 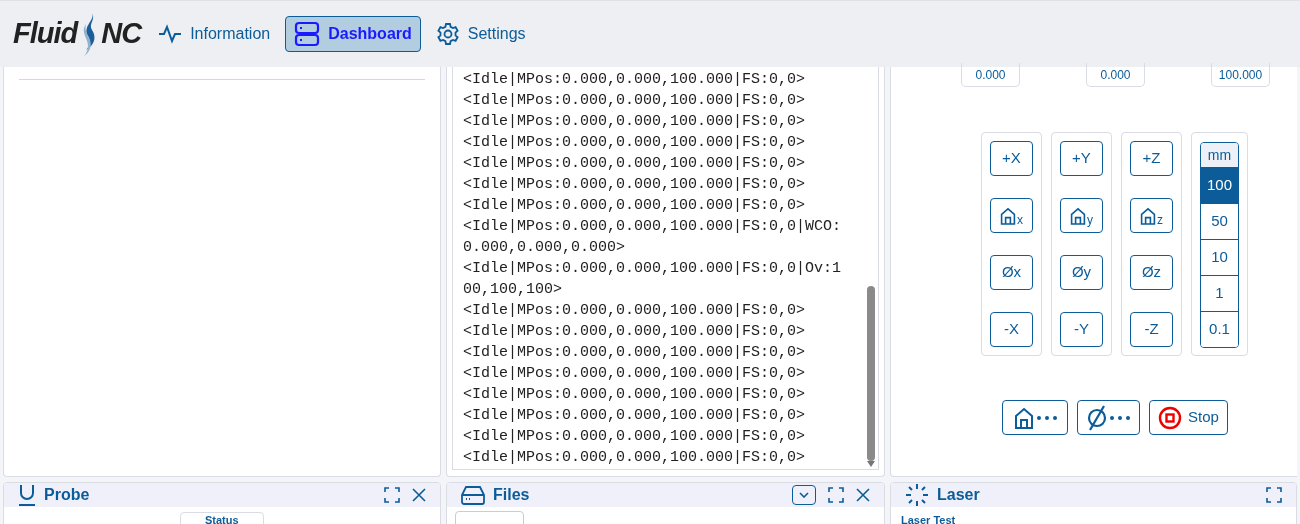 What do you see at coordinates (653, 279) in the screenshot?
I see `console-line: <Idle|MPos:0.000,0.000,100.000|FS:0,0|Ov:100,100,100>` at bounding box center [653, 279].